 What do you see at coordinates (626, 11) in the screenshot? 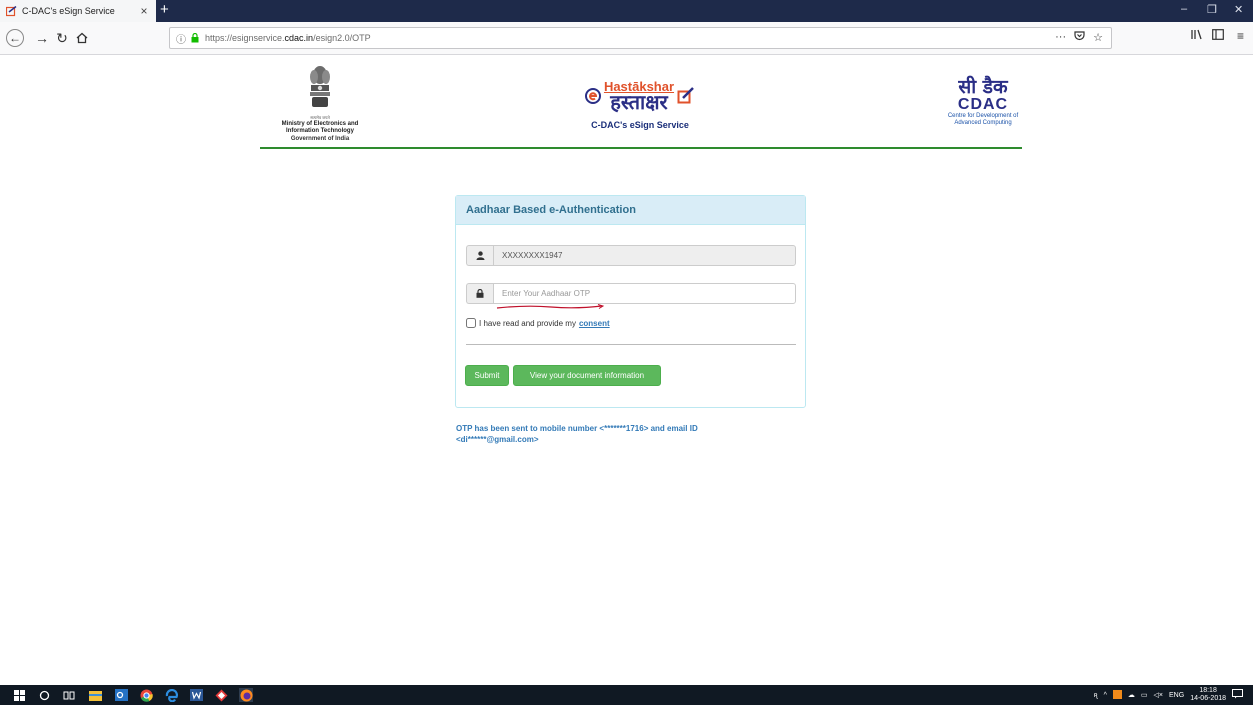
I see `browser-tab-strip: C-DAC's eSign Service × + – ❐ ✕` at bounding box center [626, 11].